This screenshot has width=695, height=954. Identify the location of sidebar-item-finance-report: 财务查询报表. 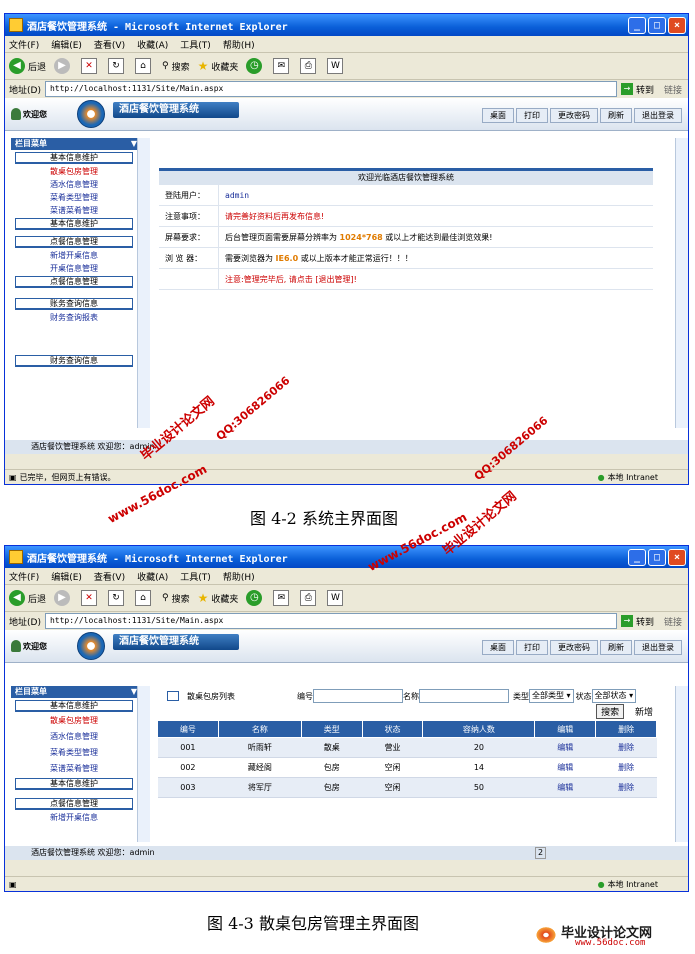
(74, 317).